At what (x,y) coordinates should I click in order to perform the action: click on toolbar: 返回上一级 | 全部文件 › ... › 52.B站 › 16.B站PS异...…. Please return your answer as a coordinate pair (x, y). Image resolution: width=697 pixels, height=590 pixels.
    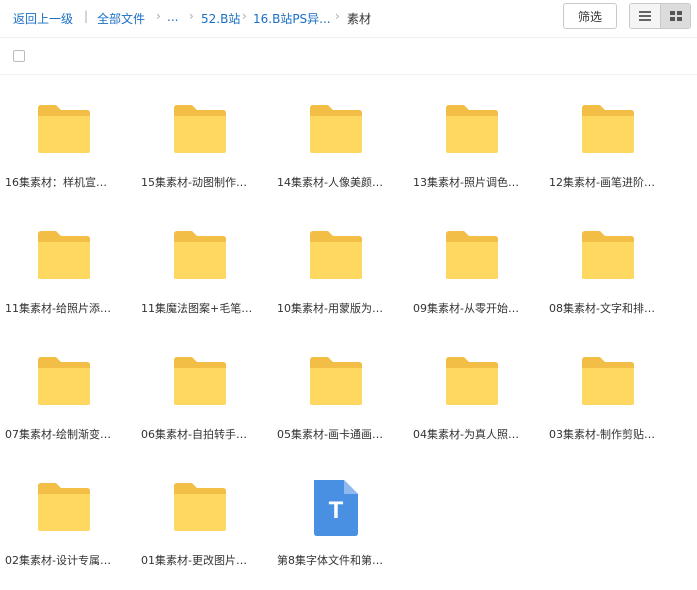
    Looking at the image, I should click on (348, 18).